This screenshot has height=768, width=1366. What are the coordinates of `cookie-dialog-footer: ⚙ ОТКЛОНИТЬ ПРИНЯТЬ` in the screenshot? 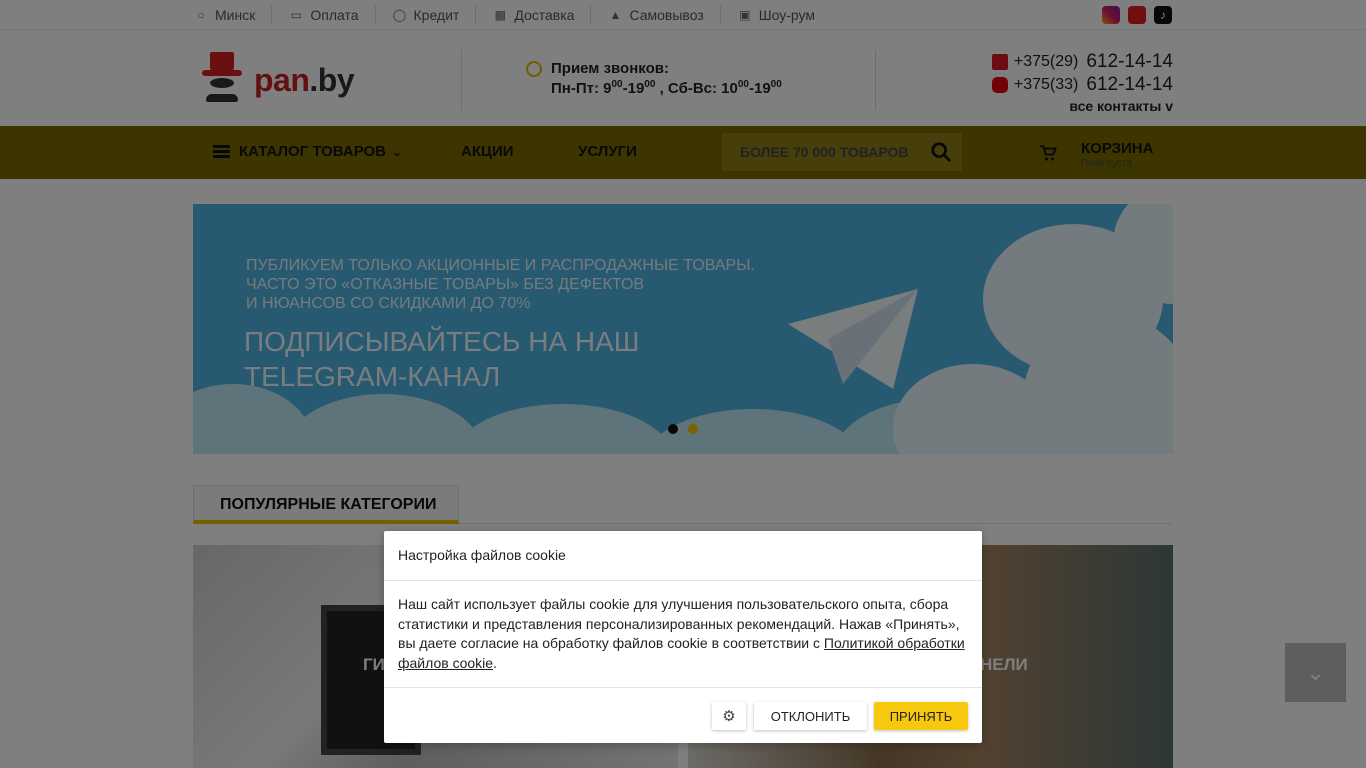 It's located at (683, 715).